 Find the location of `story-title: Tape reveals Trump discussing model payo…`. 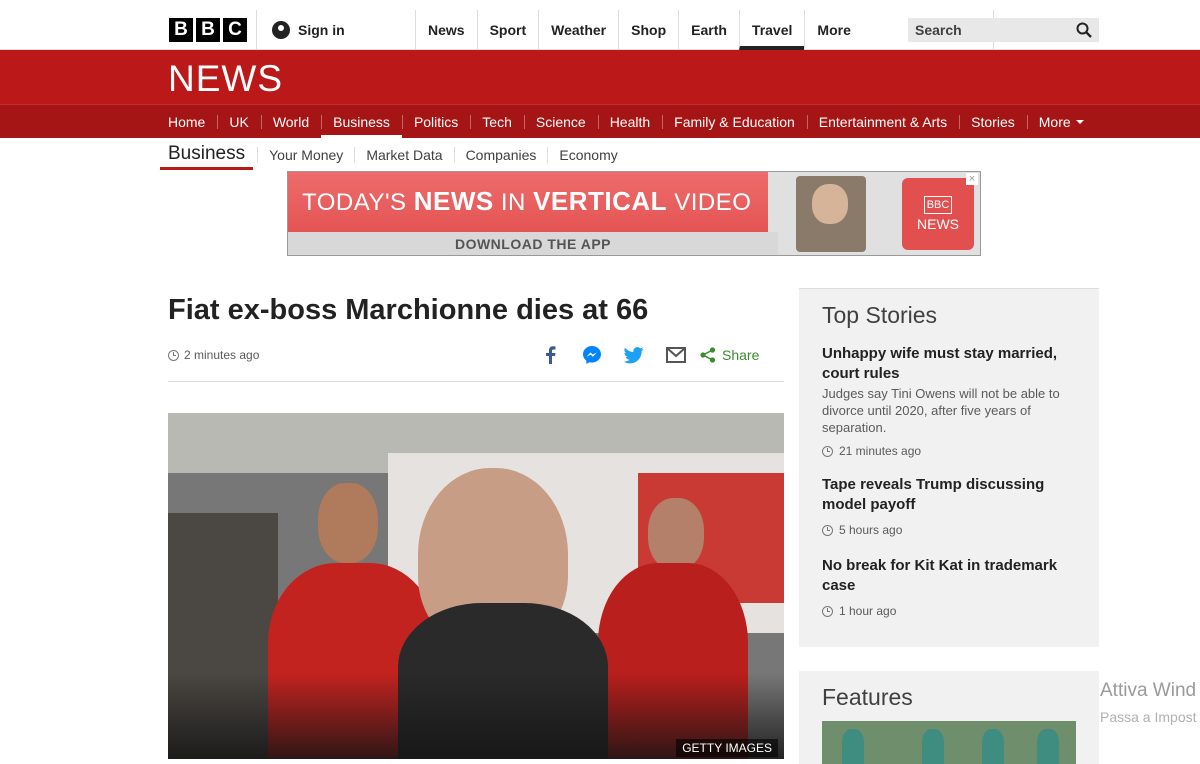

story-title: Tape reveals Trump discussing model payo… is located at coordinates (952, 495).